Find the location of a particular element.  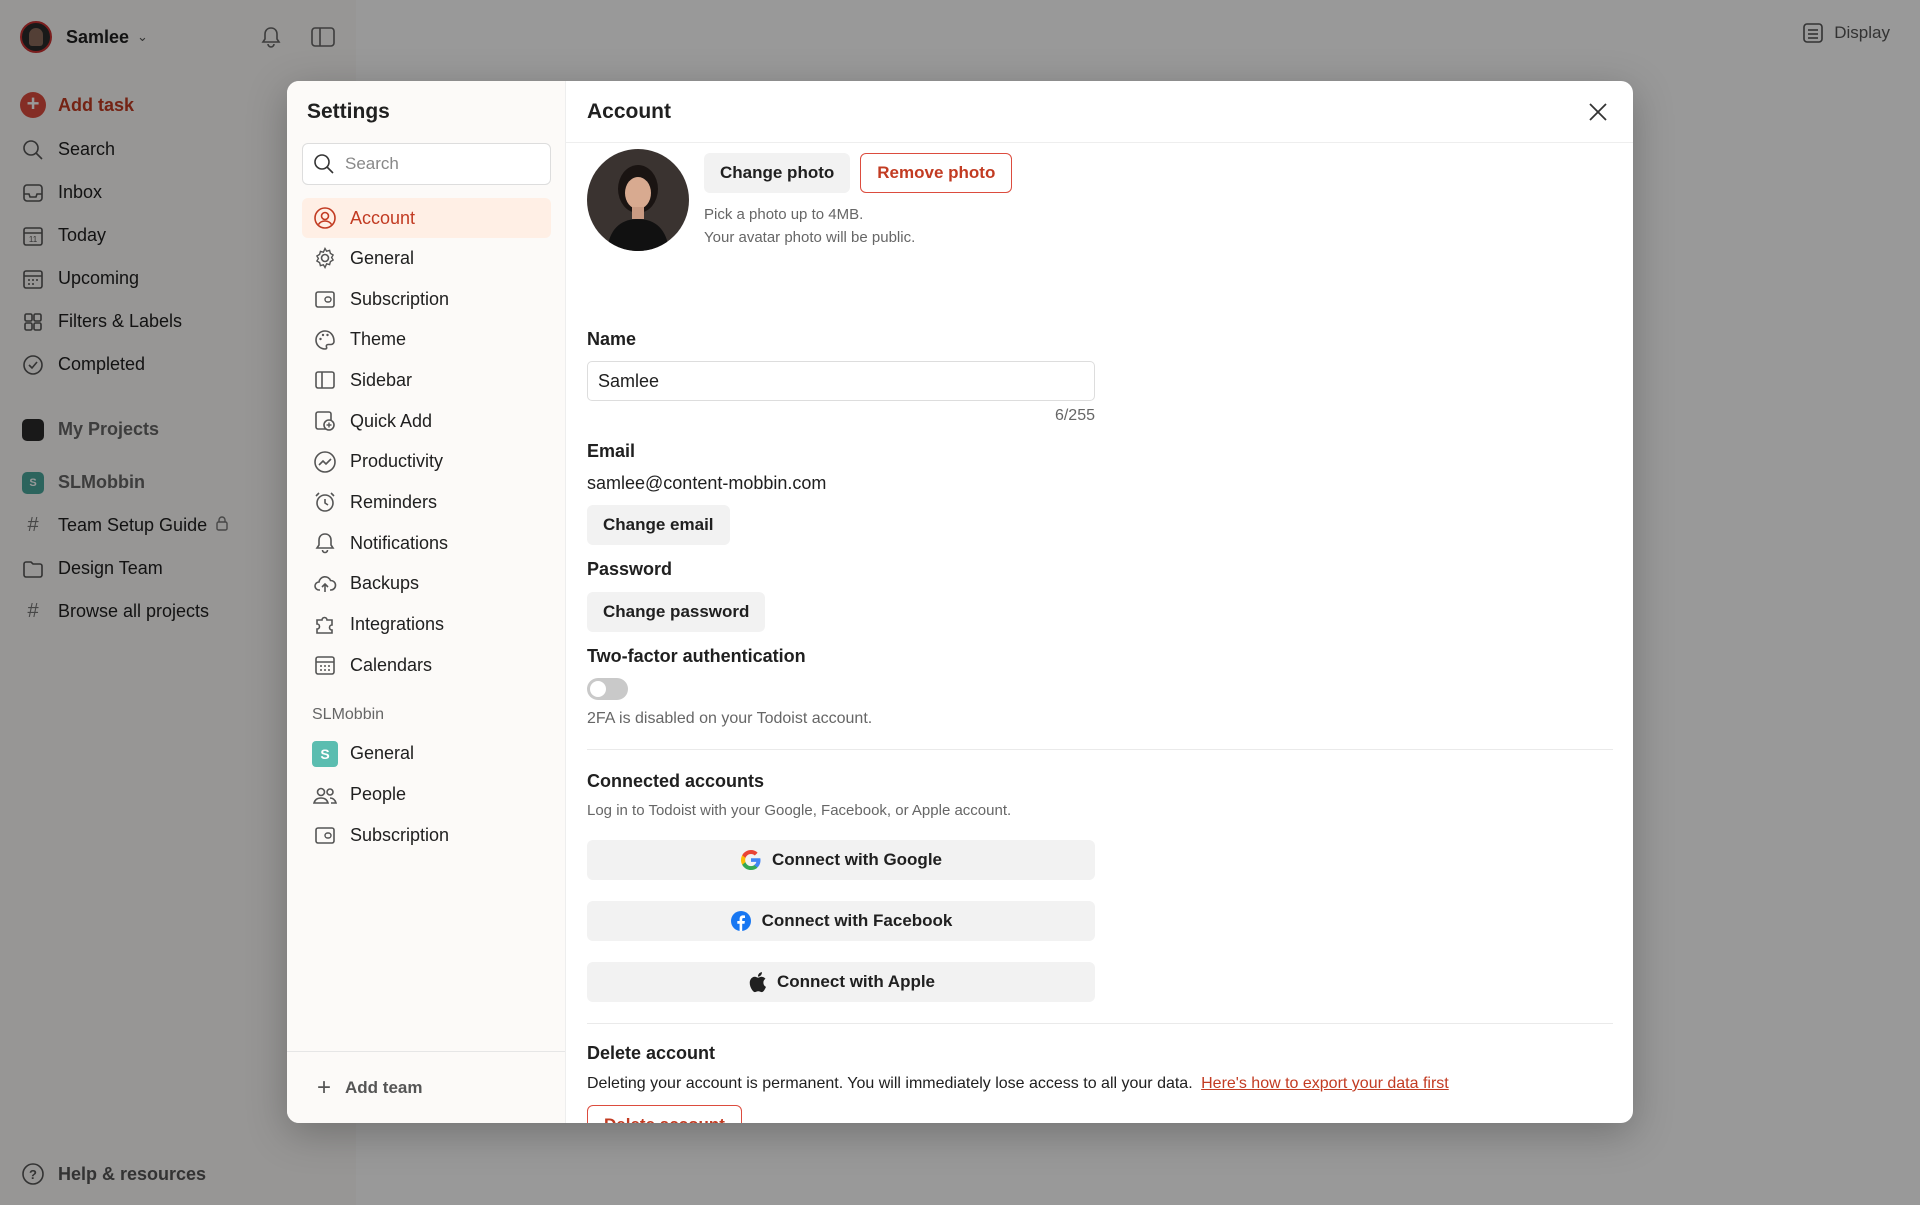

settings-nav-general: General is located at coordinates (426, 258).